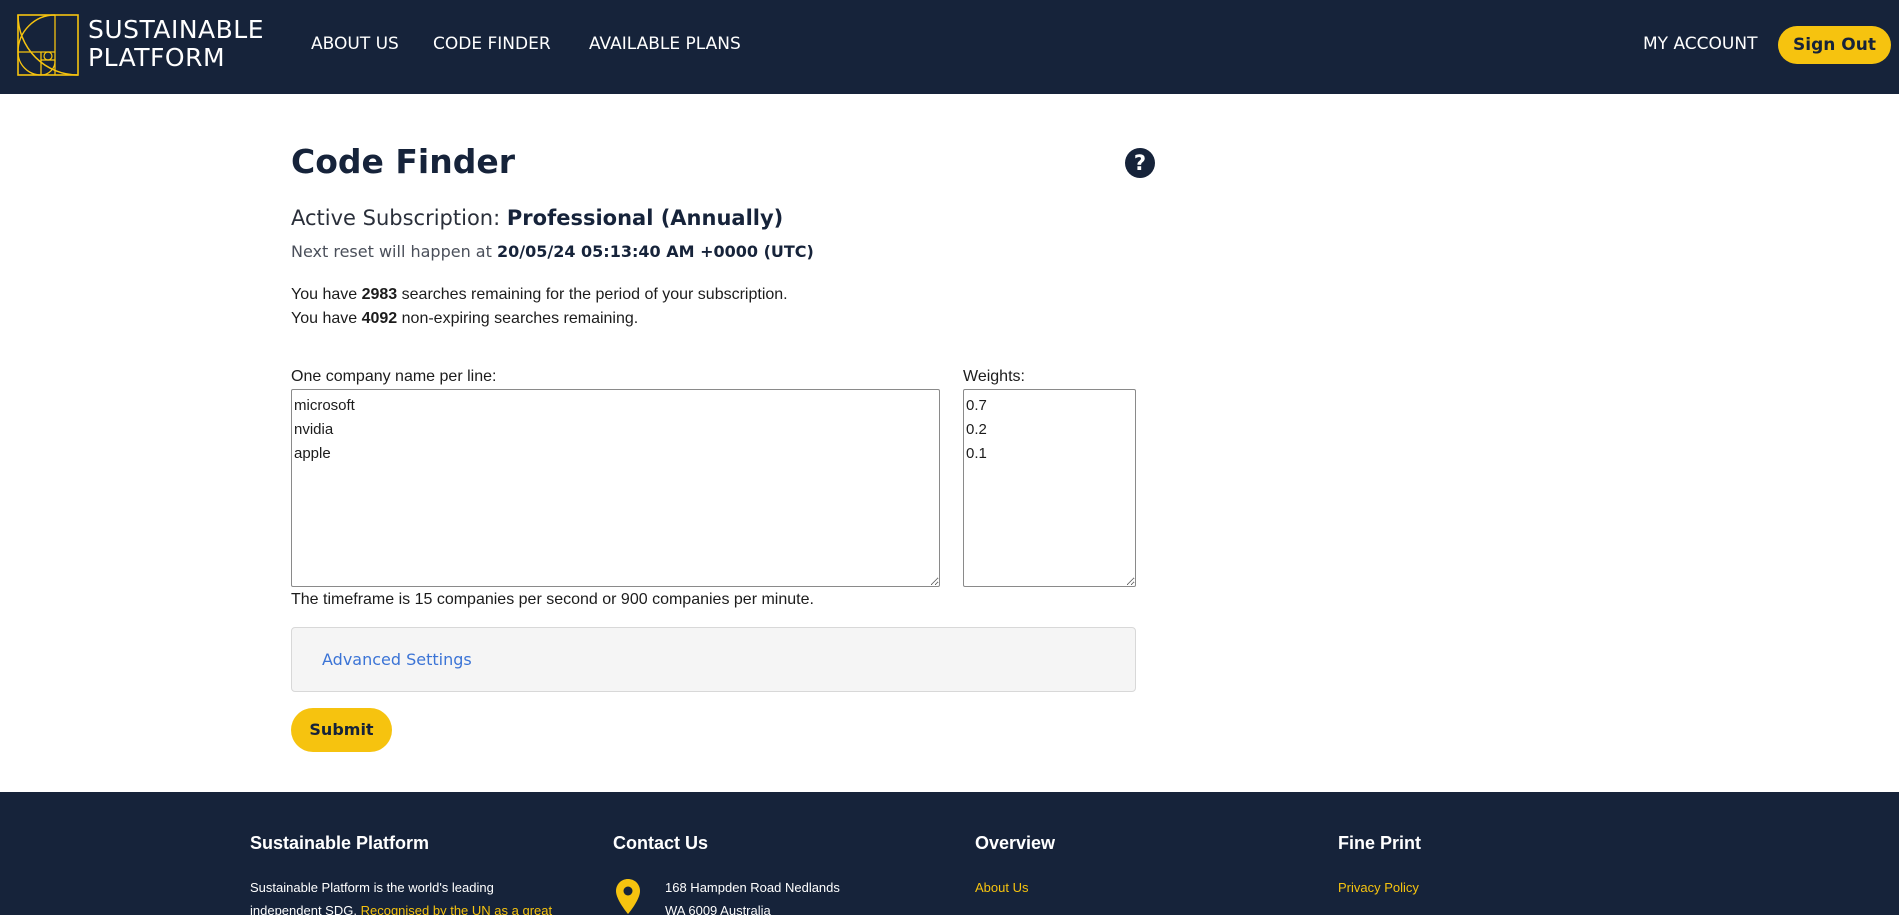 This screenshot has width=1899, height=915. Describe the element at coordinates (391, 251) in the screenshot. I see `reset-label: Next reset will happen at` at that location.